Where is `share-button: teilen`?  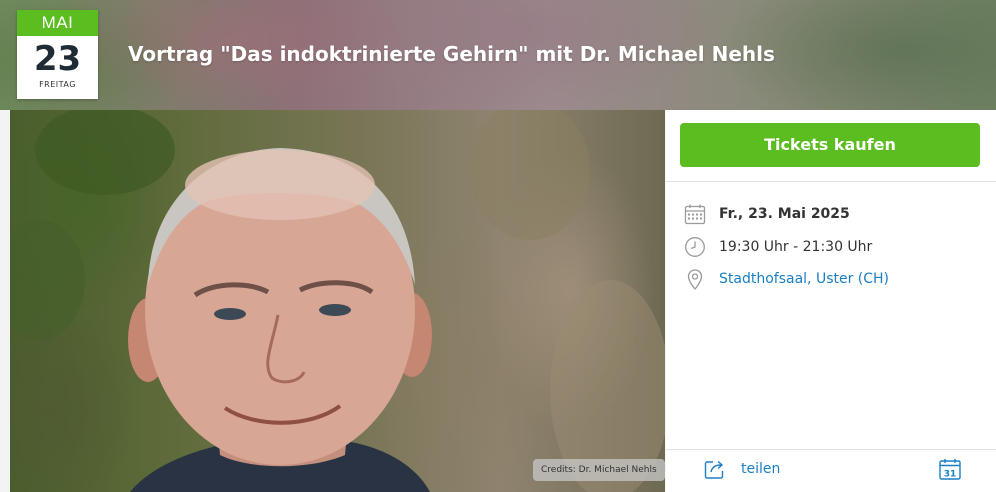
share-button: teilen is located at coordinates (759, 470).